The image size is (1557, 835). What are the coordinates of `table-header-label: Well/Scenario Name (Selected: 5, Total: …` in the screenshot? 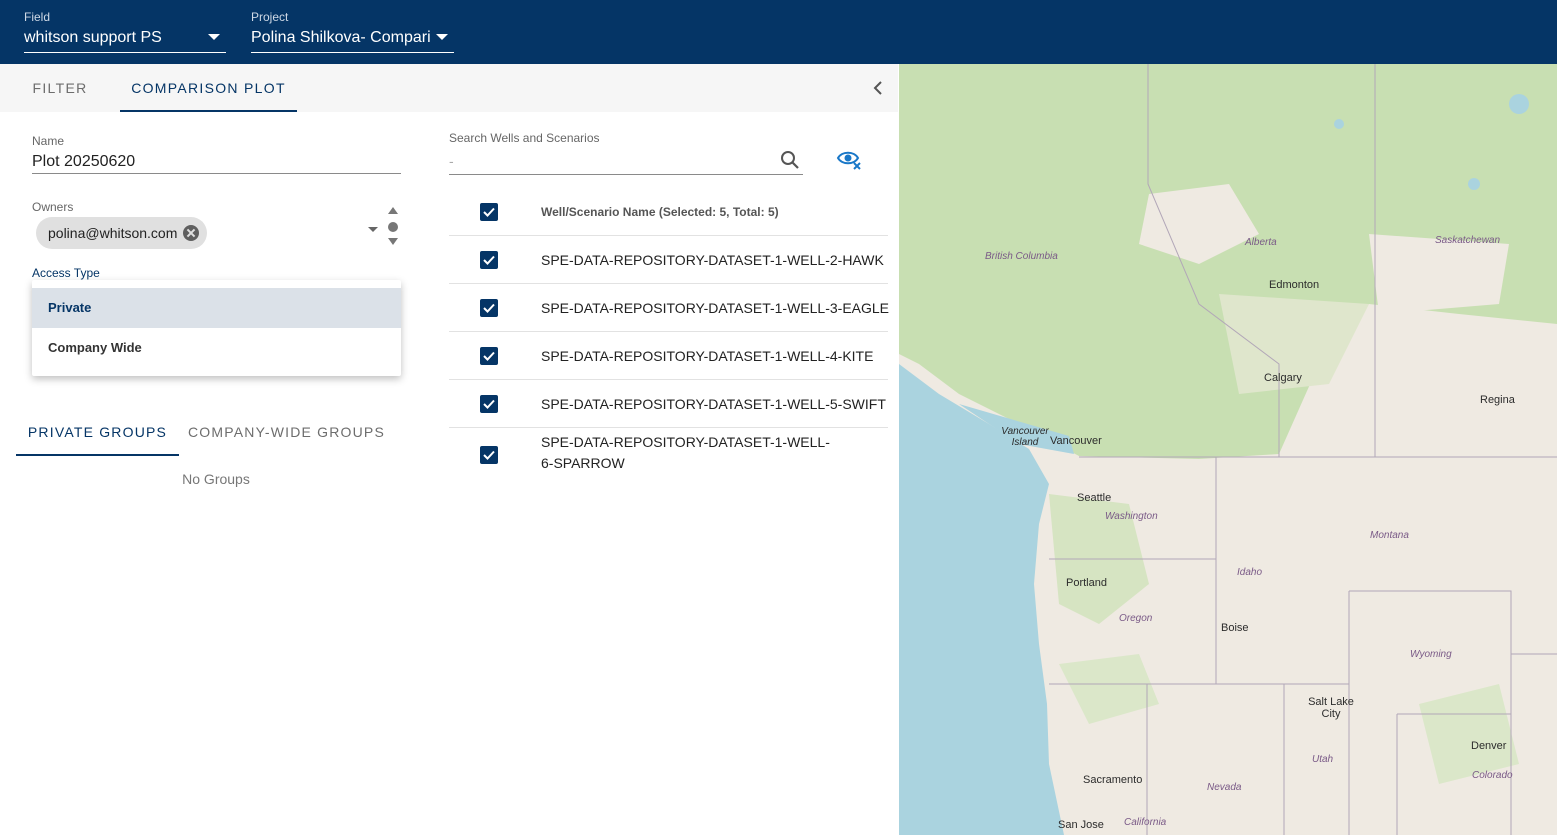 It's located at (660, 212).